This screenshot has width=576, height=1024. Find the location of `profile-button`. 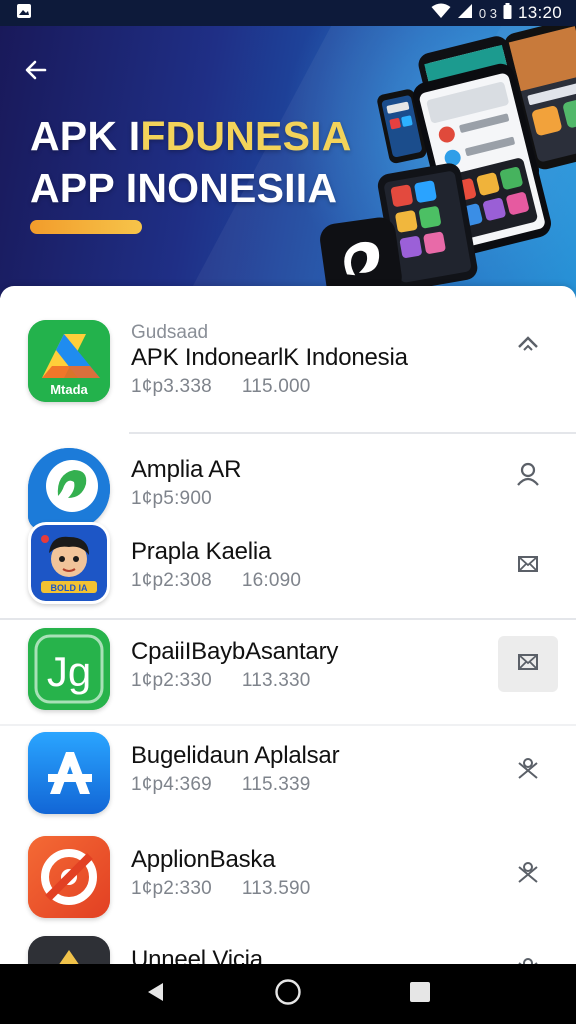

profile-button is located at coordinates (528, 476).